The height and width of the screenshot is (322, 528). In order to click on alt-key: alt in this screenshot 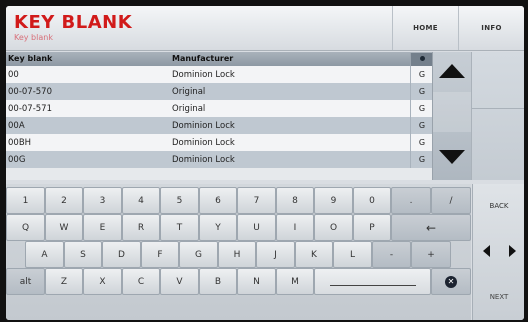, I will do `click(25, 281)`.